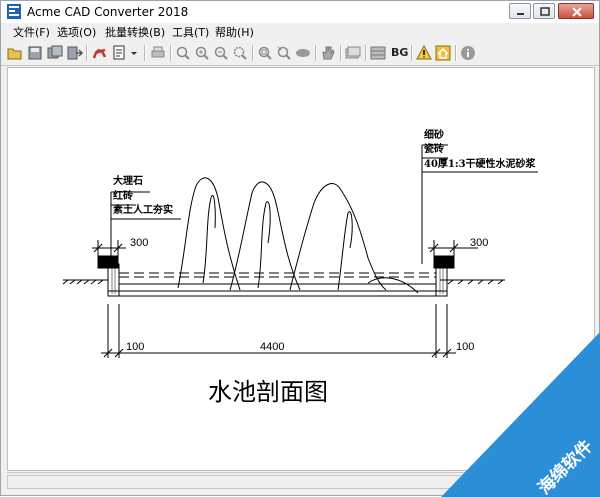 This screenshot has height=497, width=600. Describe the element at coordinates (520, 14) in the screenshot. I see `minimize-icon` at that location.